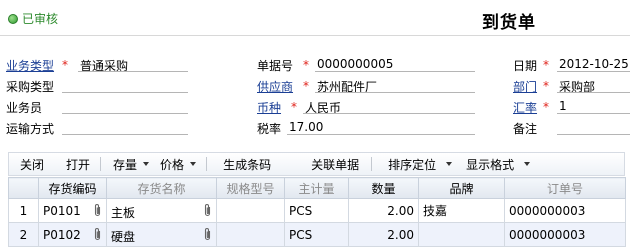  What do you see at coordinates (395, 84) in the screenshot?
I see `supplier-input: 苏州配件厂` at bounding box center [395, 84].